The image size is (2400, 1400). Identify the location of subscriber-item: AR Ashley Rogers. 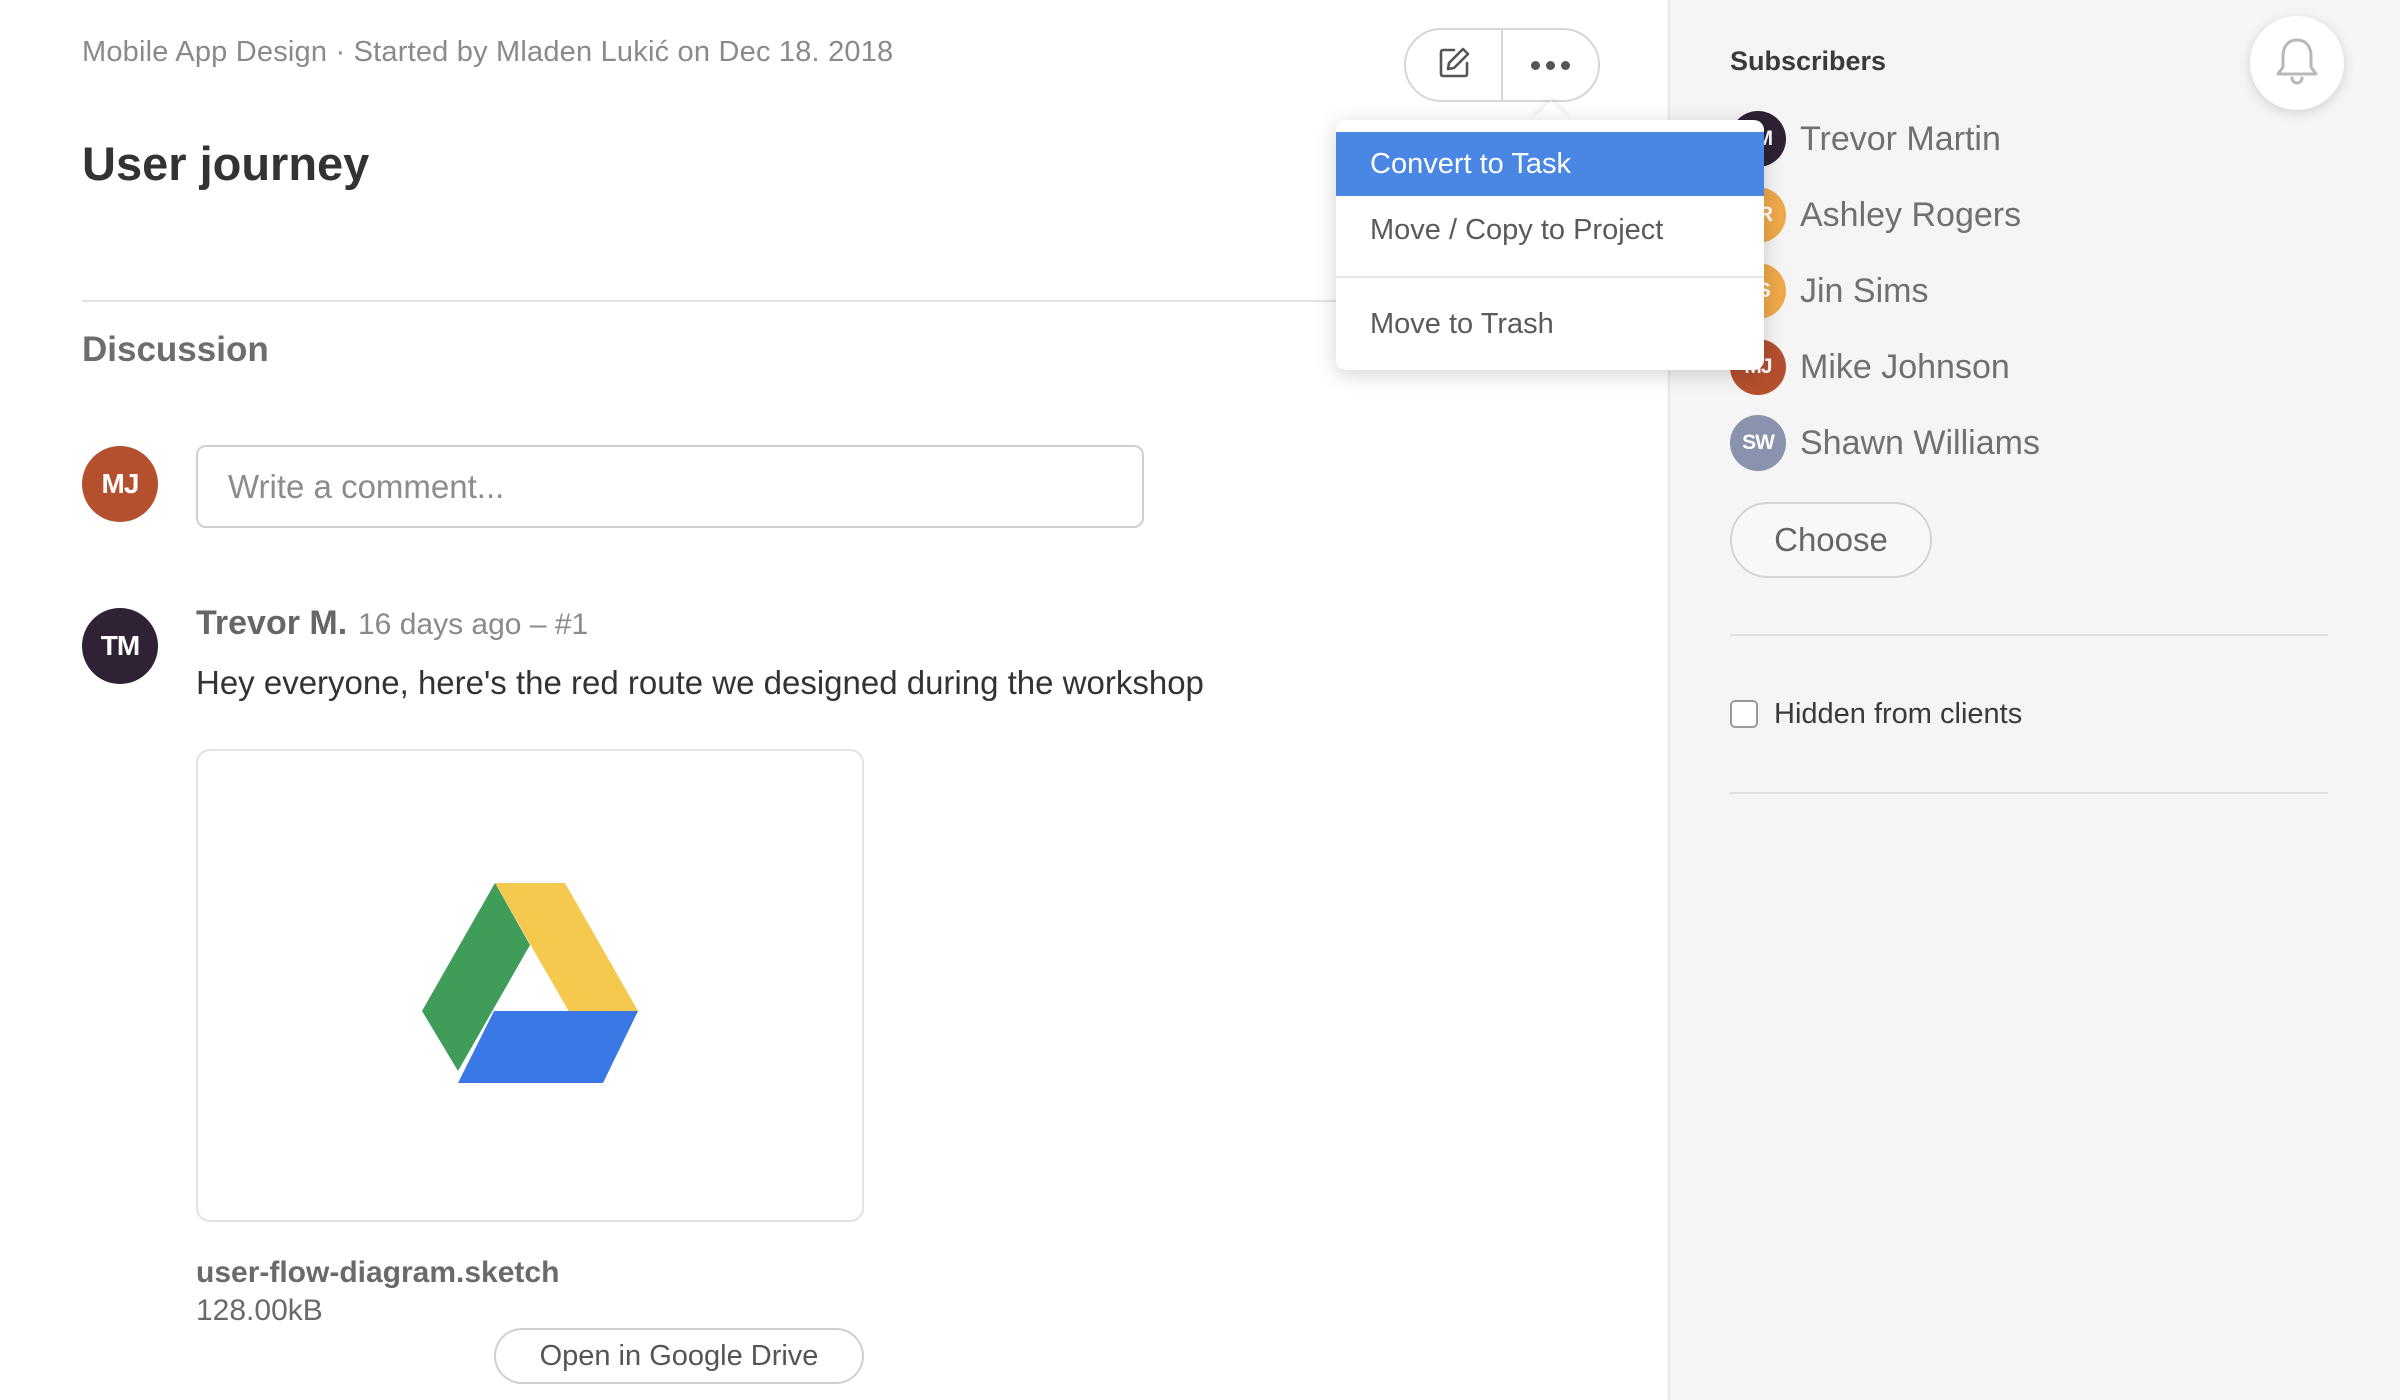
(1875, 215).